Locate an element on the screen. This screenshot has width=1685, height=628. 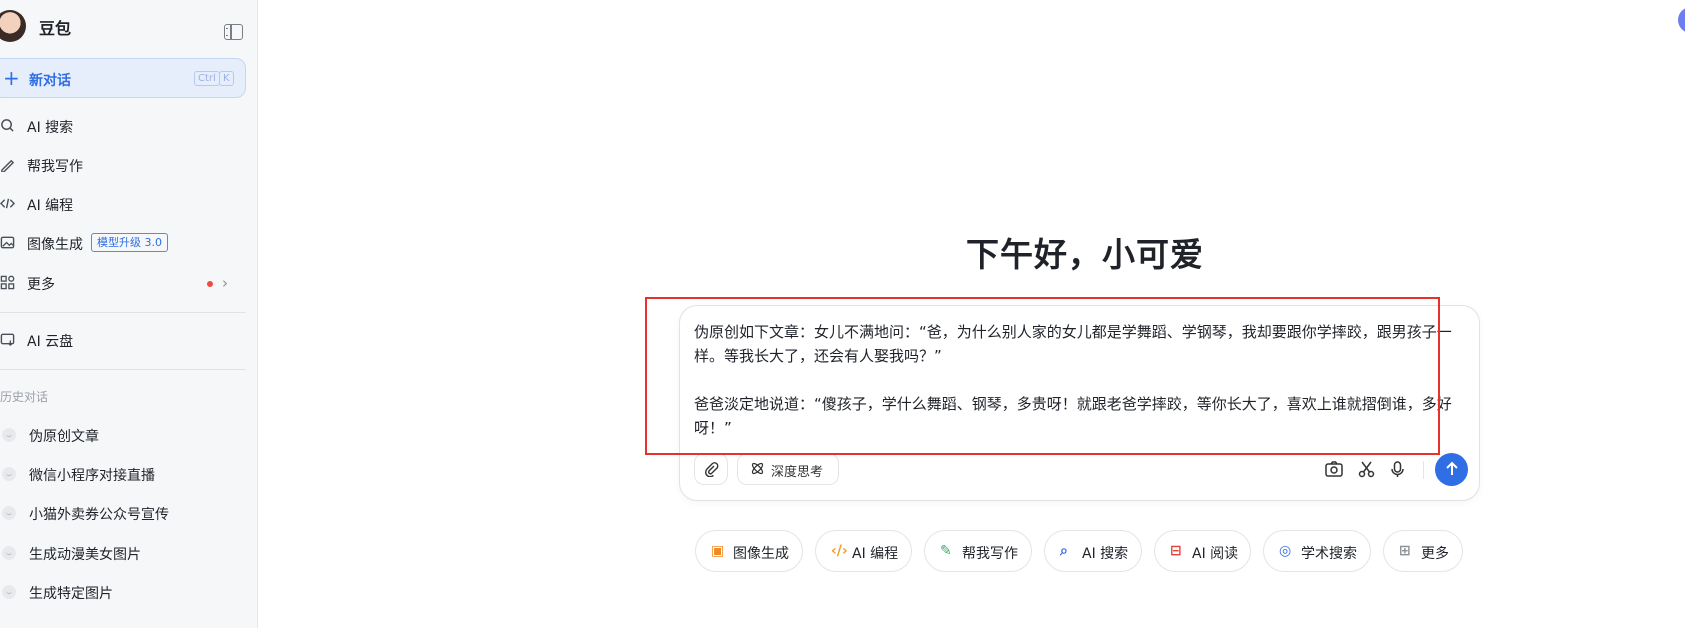
scissors-icon is located at coordinates (1366, 472).